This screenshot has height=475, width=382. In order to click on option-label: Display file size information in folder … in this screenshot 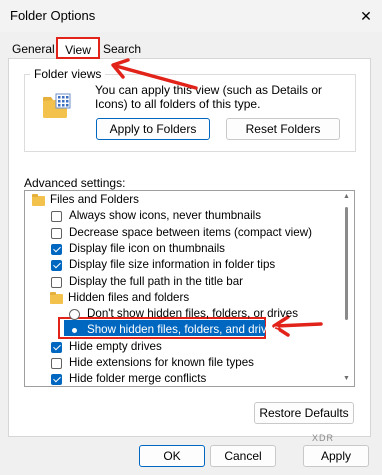, I will do `click(172, 264)`.